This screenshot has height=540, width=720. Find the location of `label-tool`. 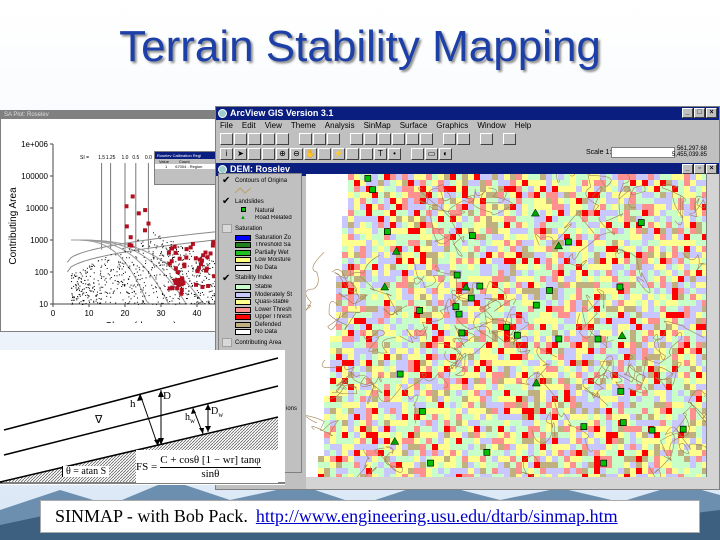

label-tool is located at coordinates (366, 153).